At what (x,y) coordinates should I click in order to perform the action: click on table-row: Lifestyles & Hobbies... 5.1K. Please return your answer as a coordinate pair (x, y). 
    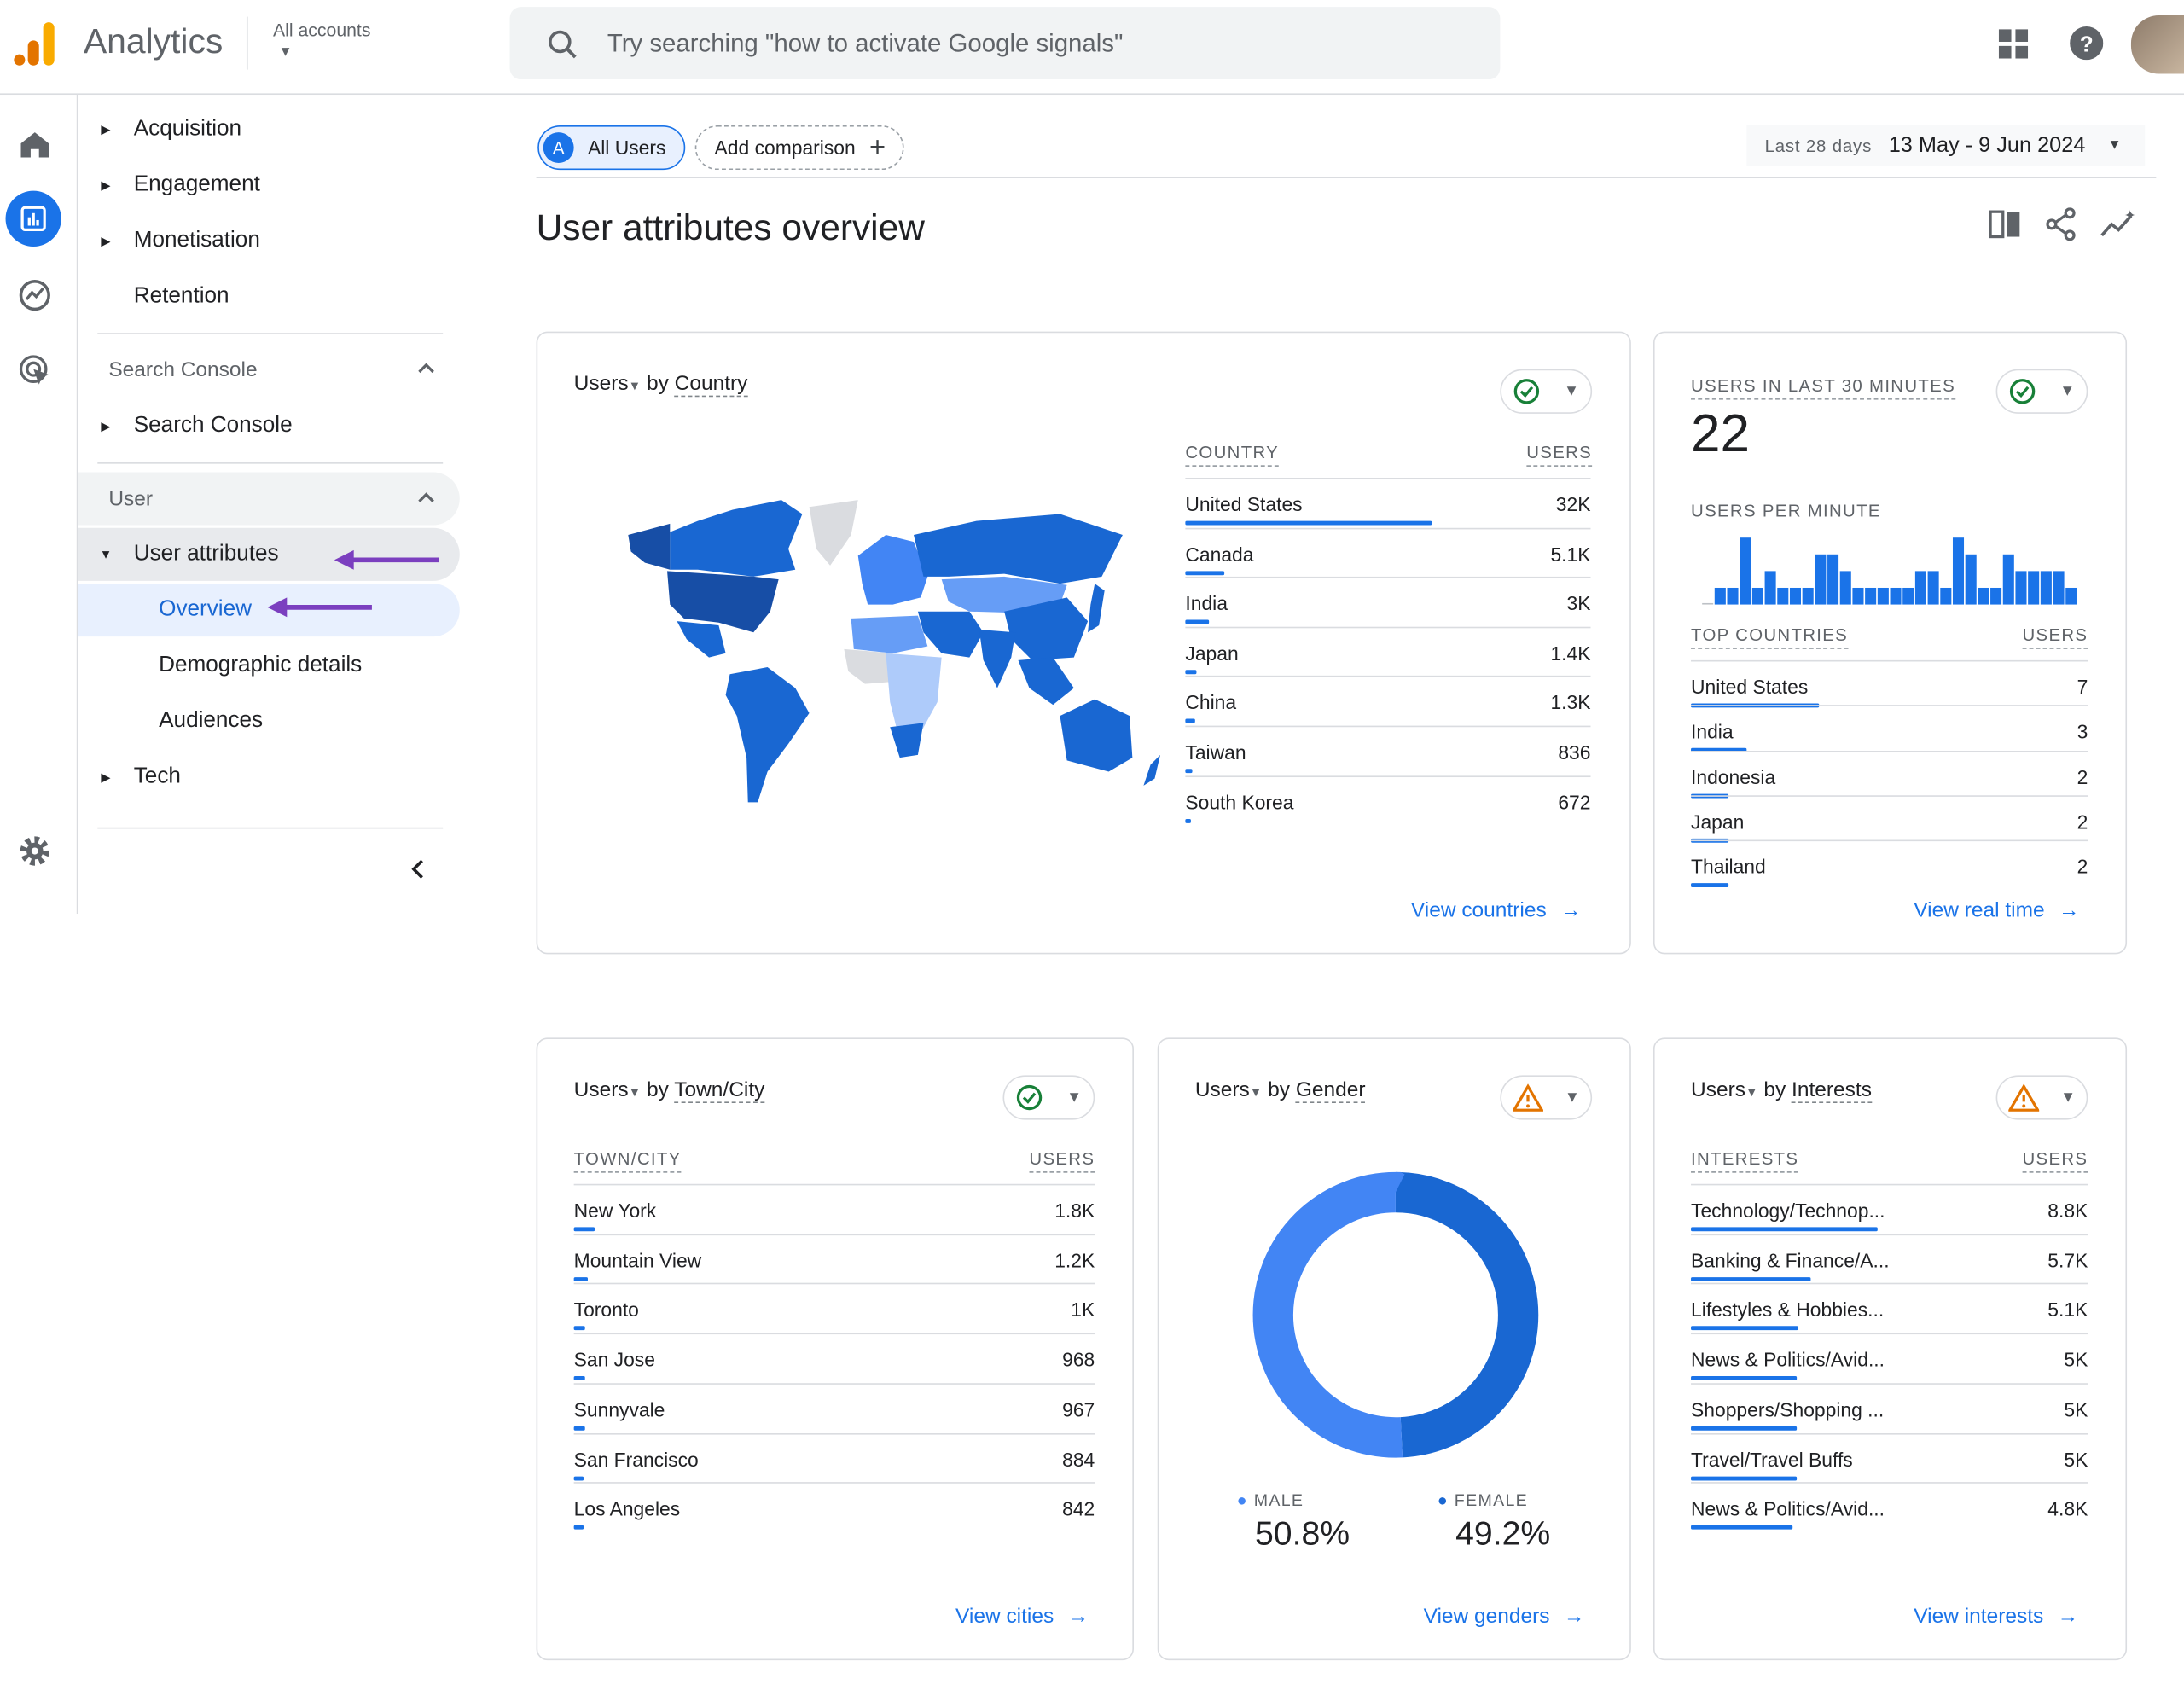
    Looking at the image, I should click on (1890, 1308).